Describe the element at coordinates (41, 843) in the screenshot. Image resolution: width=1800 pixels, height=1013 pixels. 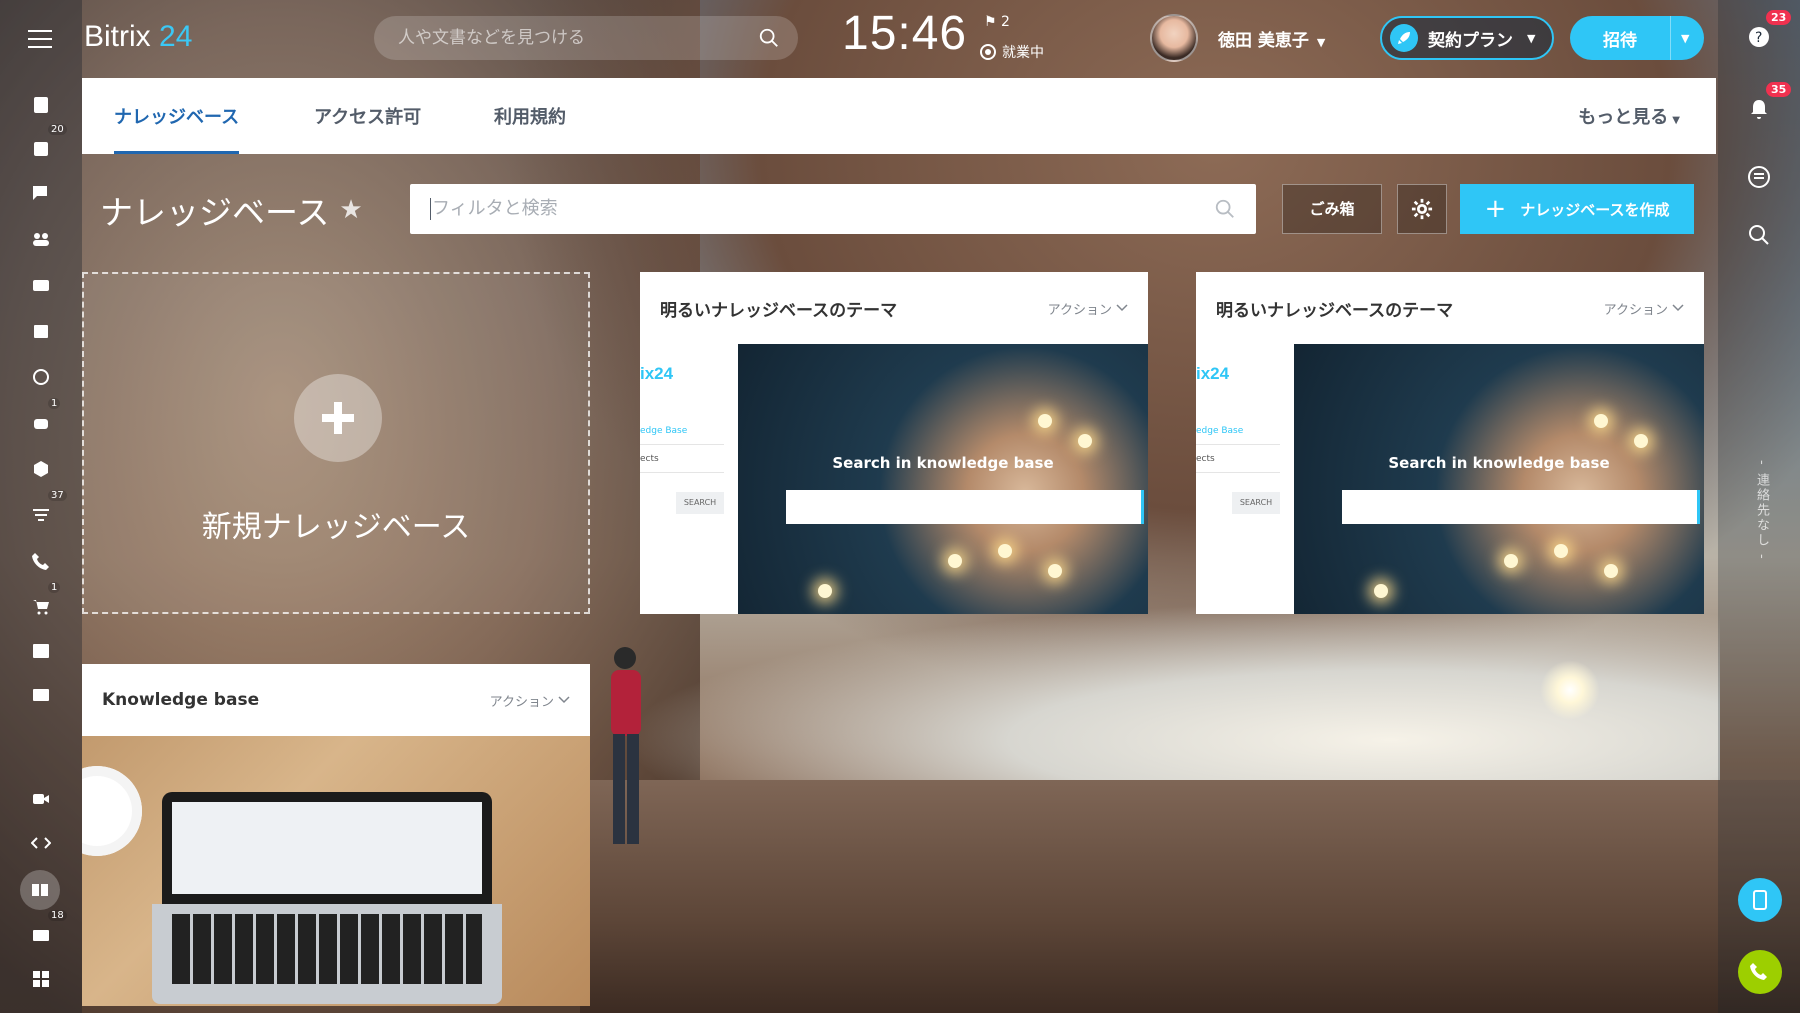
I see `code-icon` at that location.